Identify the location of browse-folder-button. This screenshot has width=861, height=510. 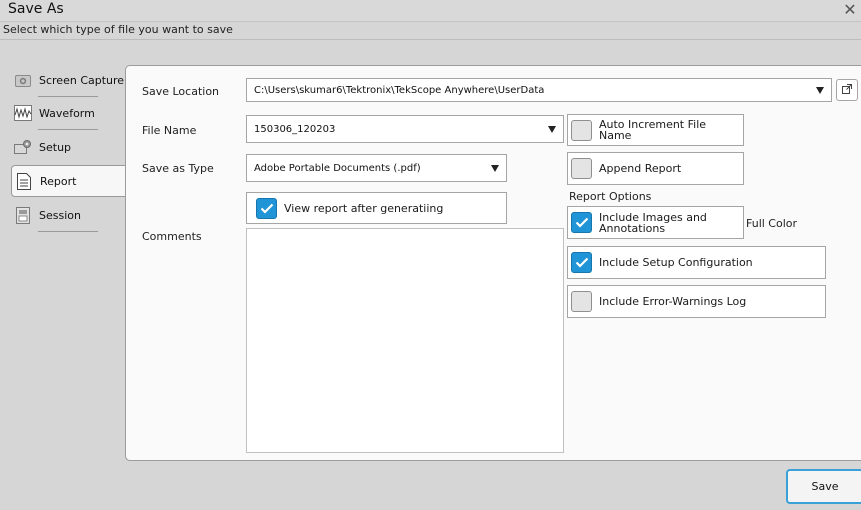
(847, 90).